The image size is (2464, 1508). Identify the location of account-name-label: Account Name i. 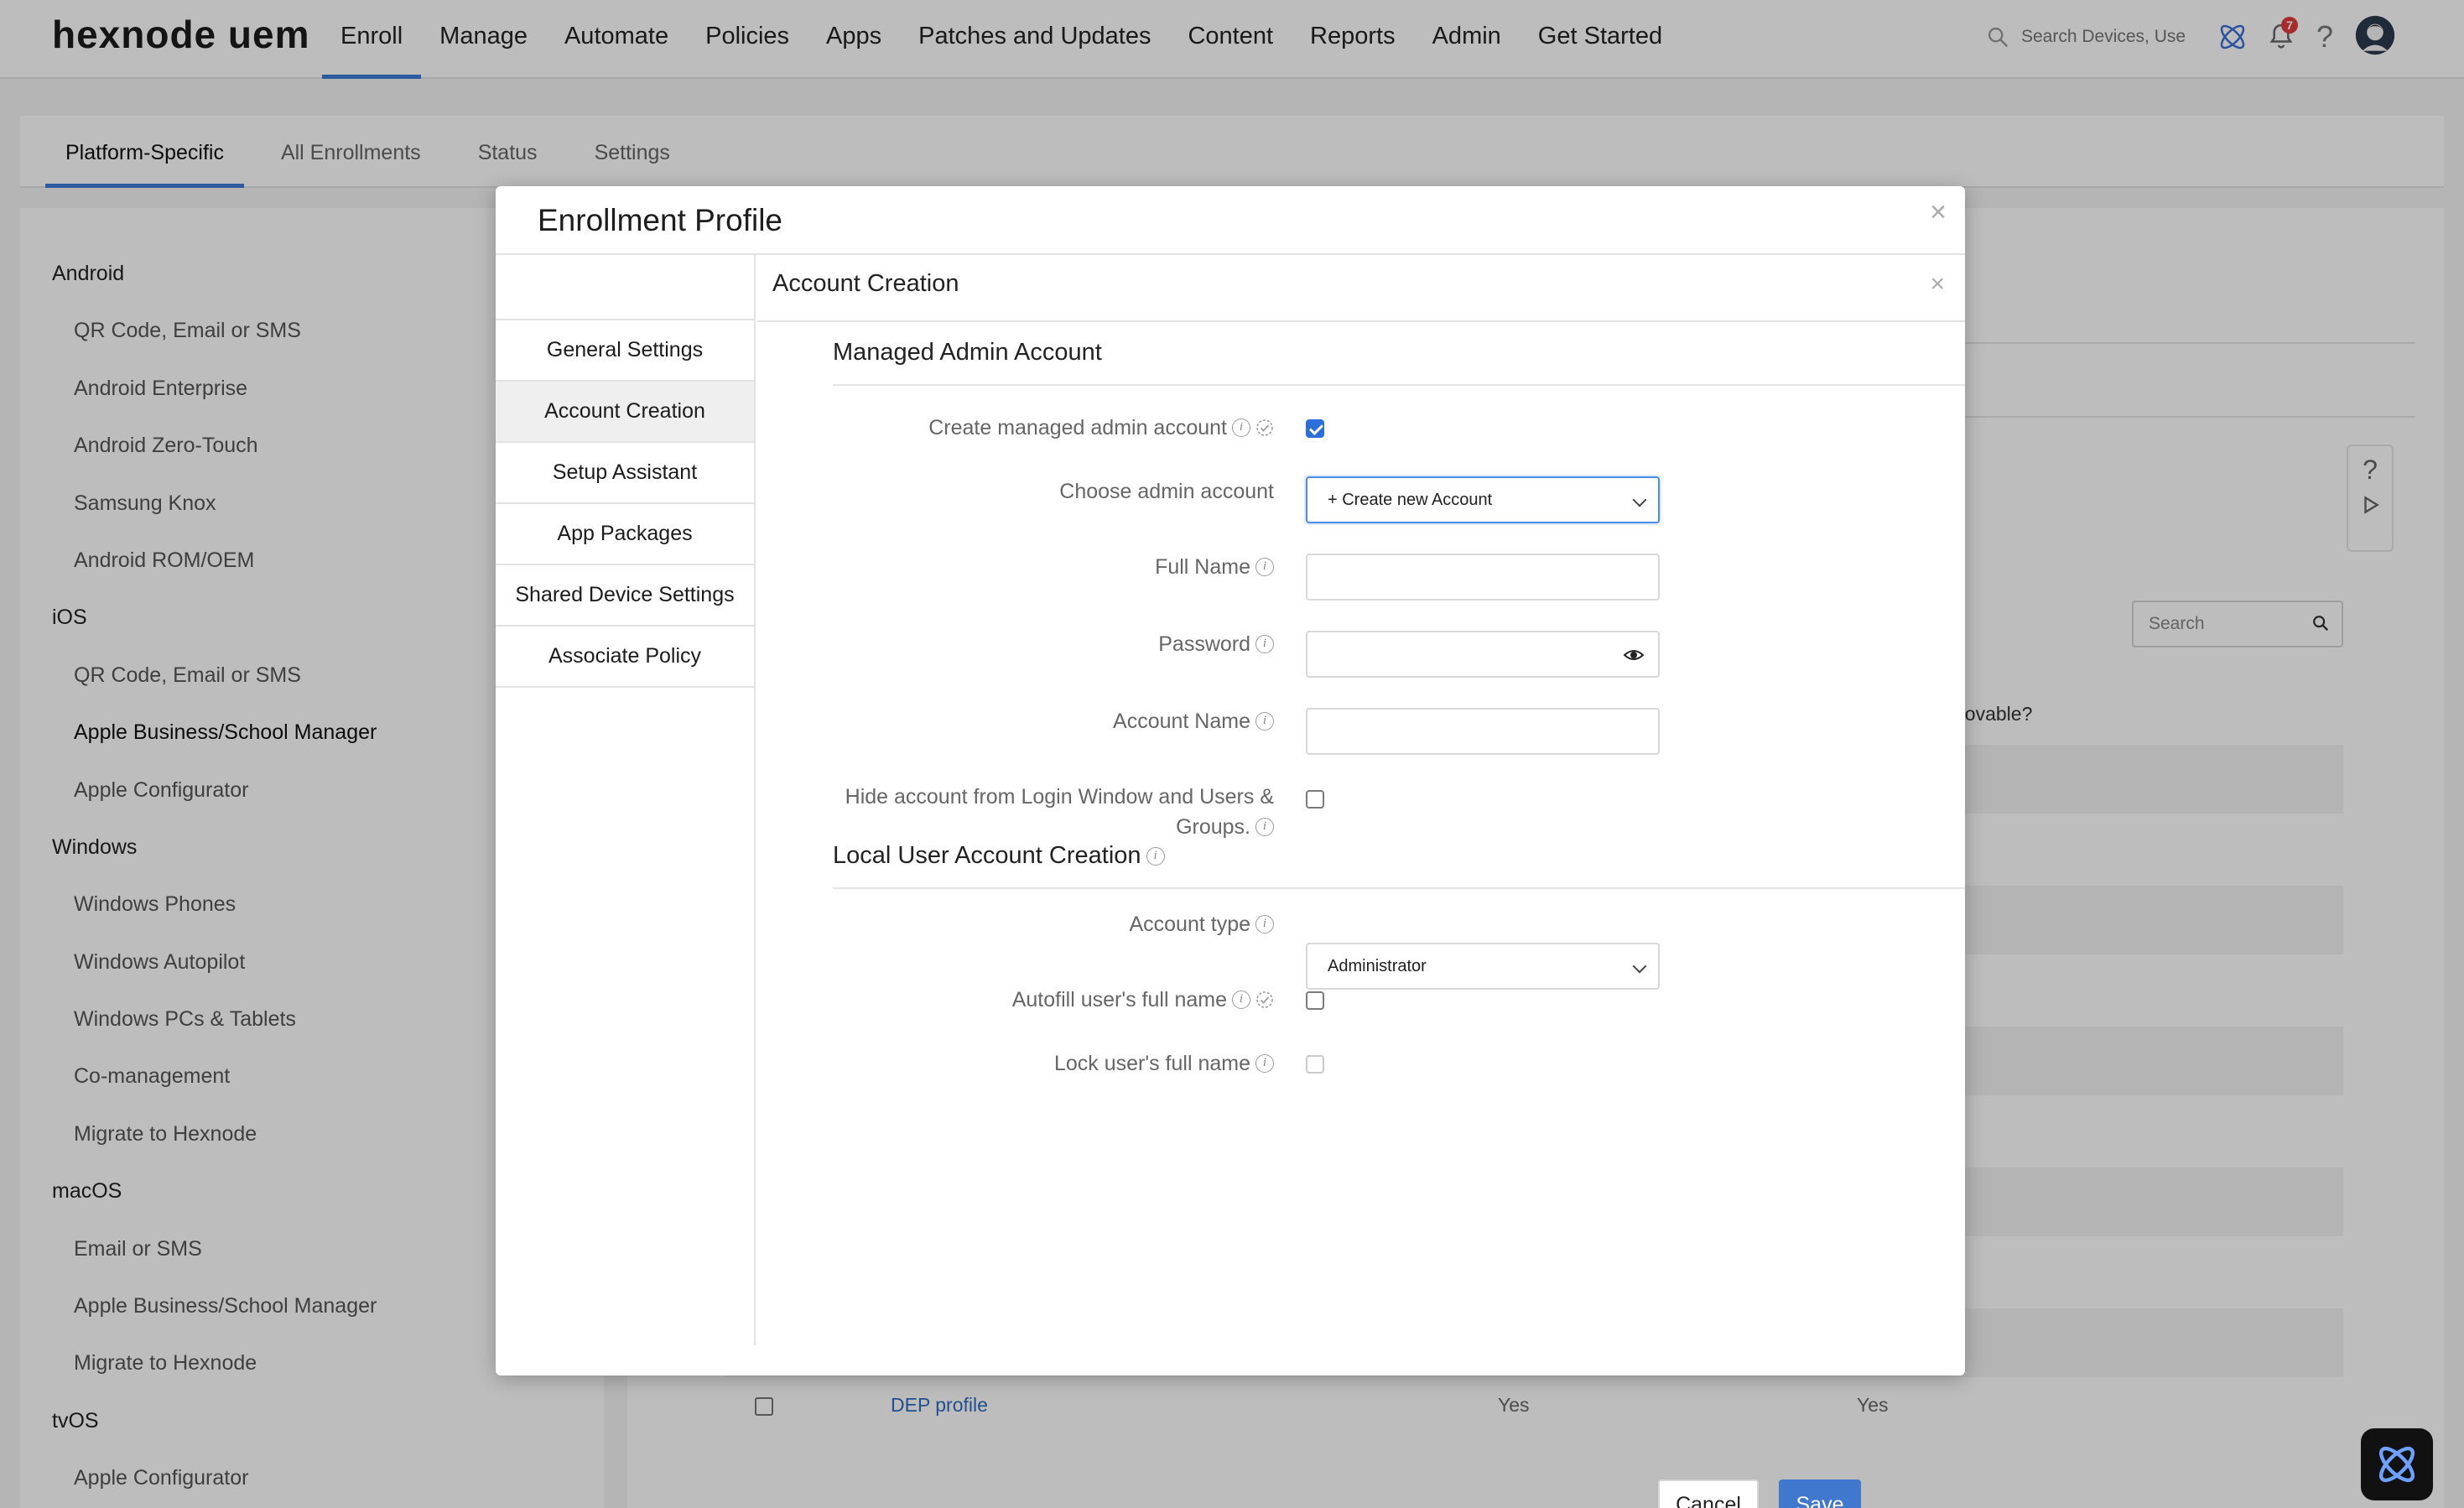
(1193, 721).